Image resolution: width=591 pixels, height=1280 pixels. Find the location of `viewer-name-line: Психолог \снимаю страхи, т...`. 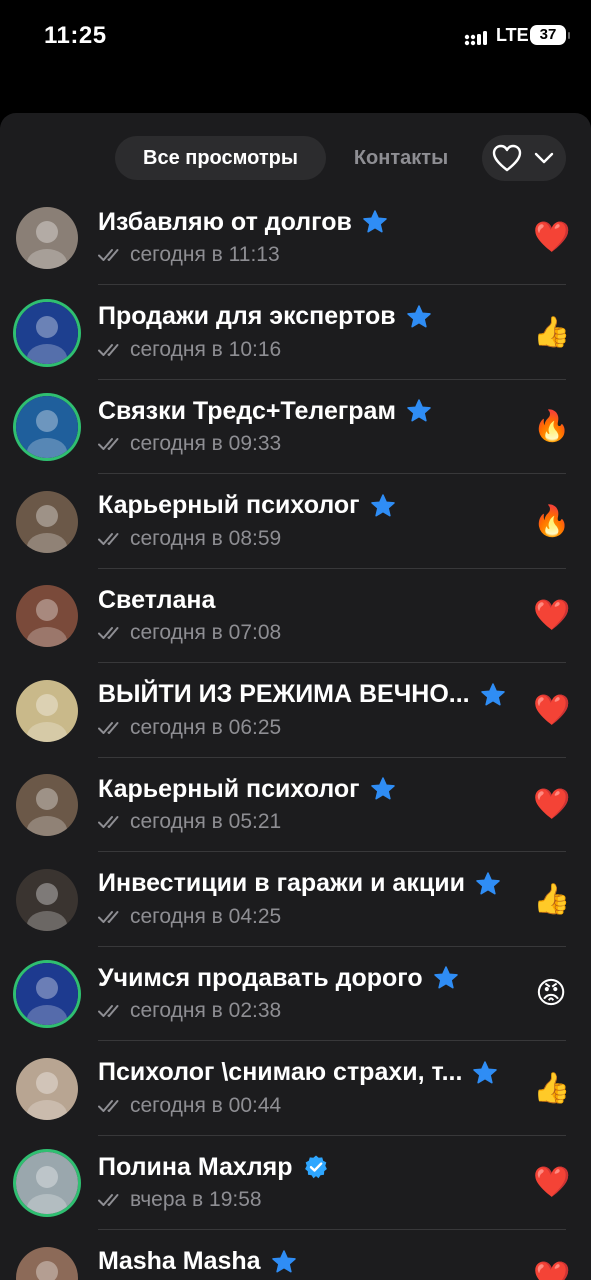

viewer-name-line: Психолог \снимаю страхи, т... is located at coordinates (298, 1073).